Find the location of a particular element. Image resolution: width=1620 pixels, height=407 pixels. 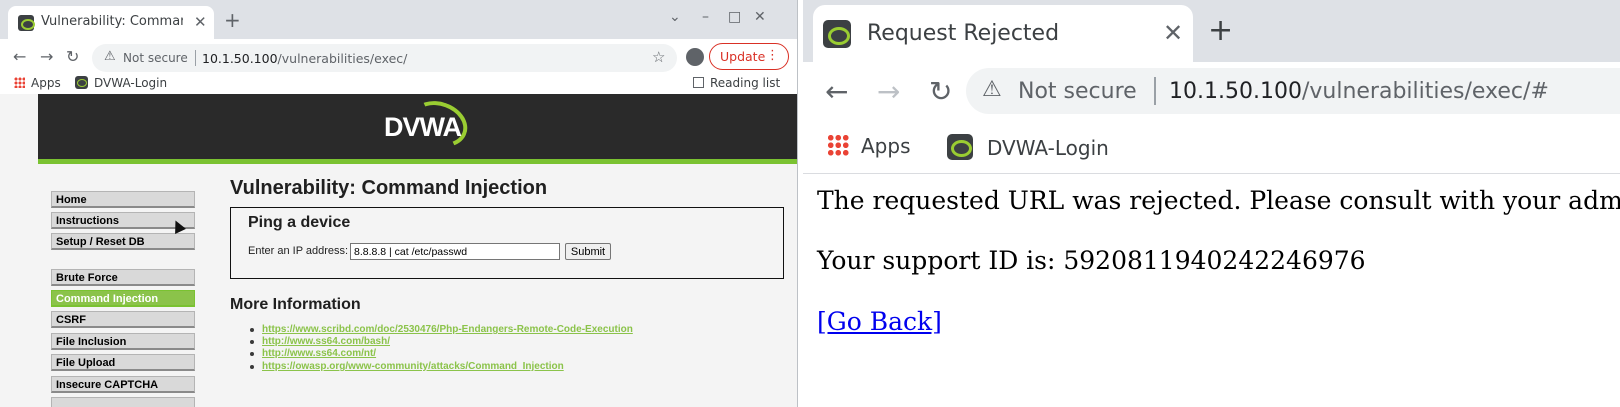

browser-tab-active: Request Rejected ✕ is located at coordinates (1003, 33).